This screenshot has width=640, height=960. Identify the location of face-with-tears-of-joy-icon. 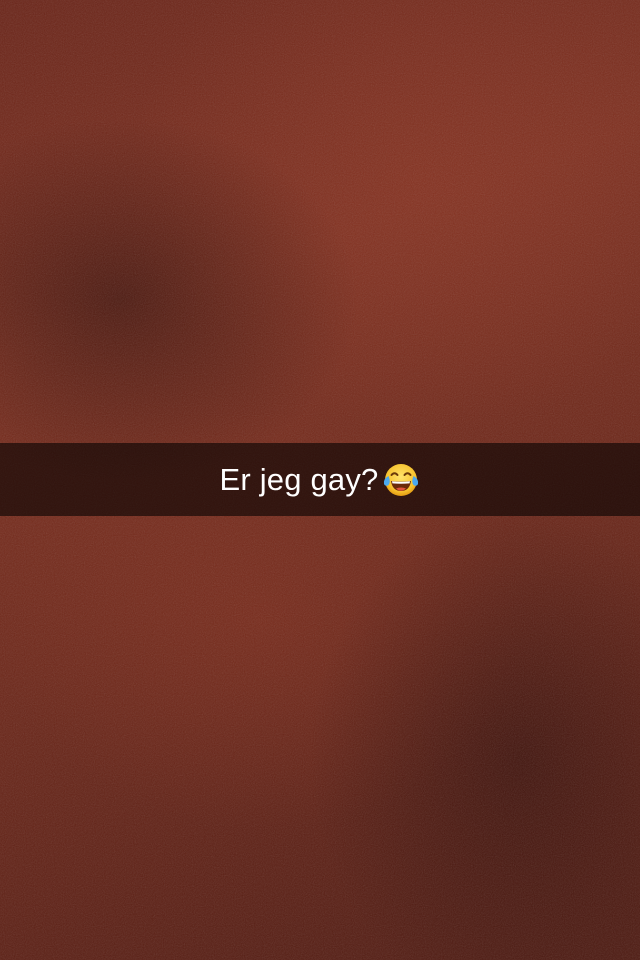
(401, 480).